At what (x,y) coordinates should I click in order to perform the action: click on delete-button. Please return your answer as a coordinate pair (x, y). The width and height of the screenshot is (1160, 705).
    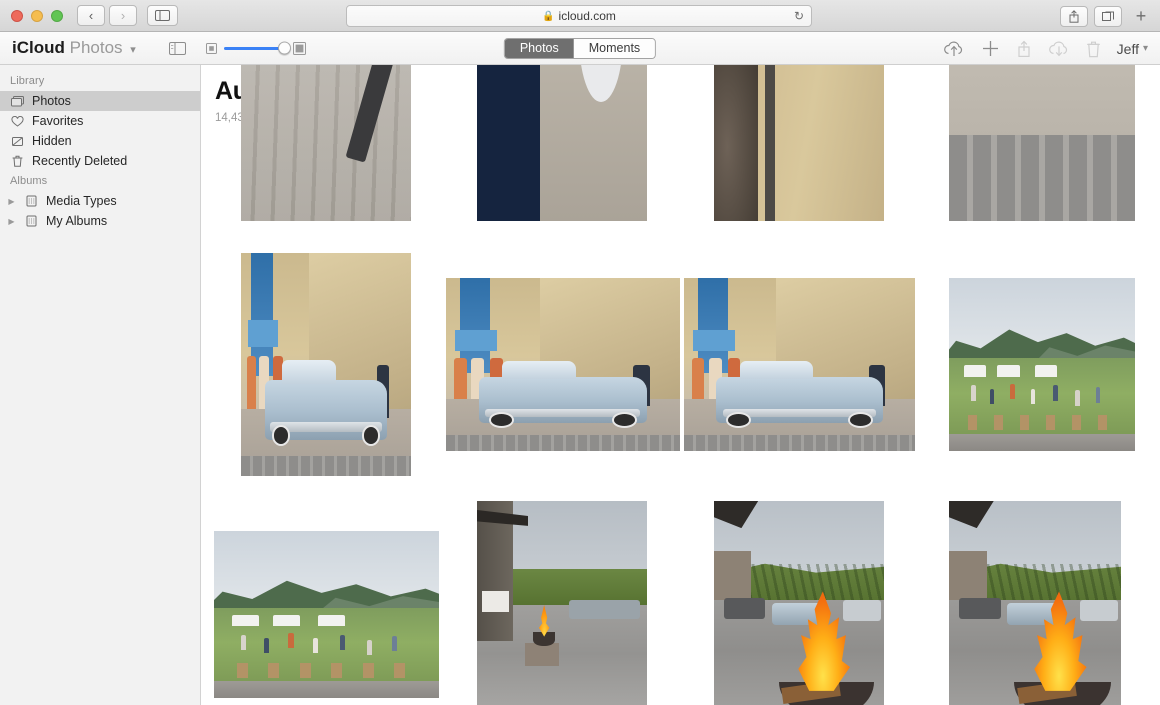
    Looking at the image, I should click on (1093, 49).